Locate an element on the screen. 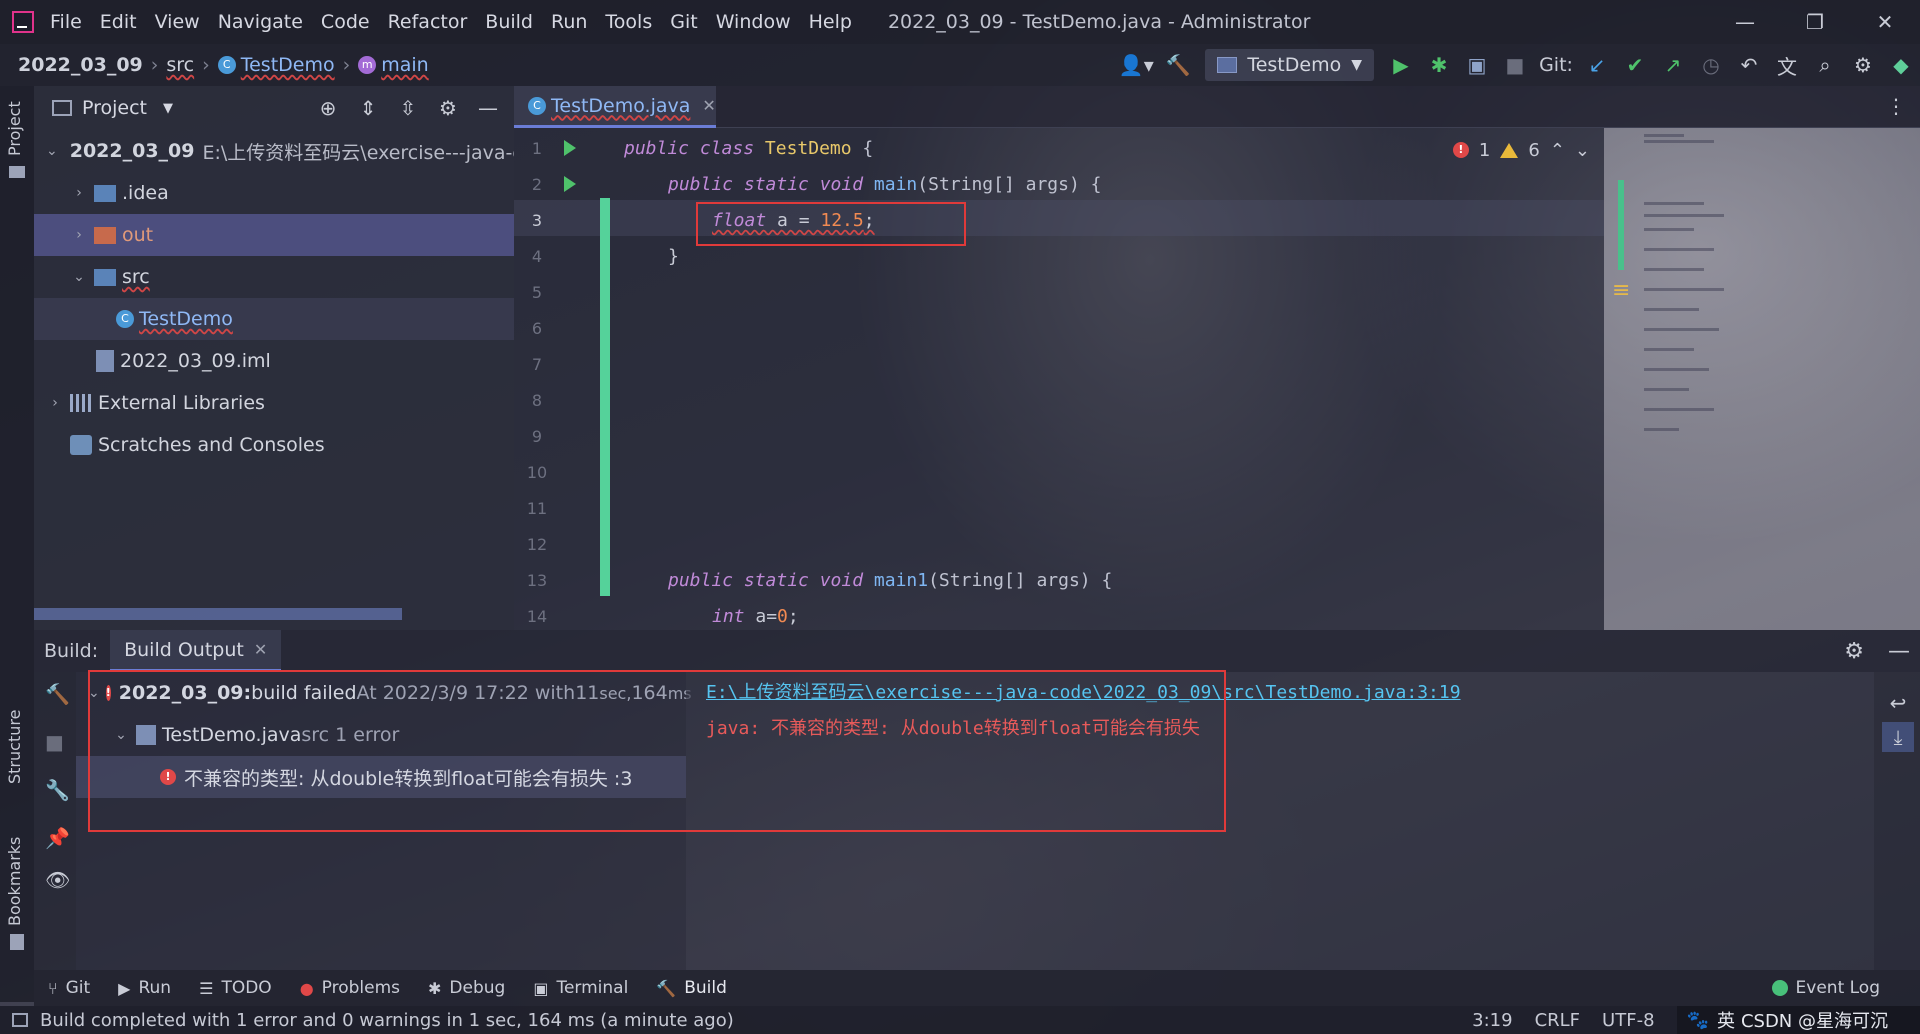  code-minimap: ≡ is located at coordinates (1762, 379).